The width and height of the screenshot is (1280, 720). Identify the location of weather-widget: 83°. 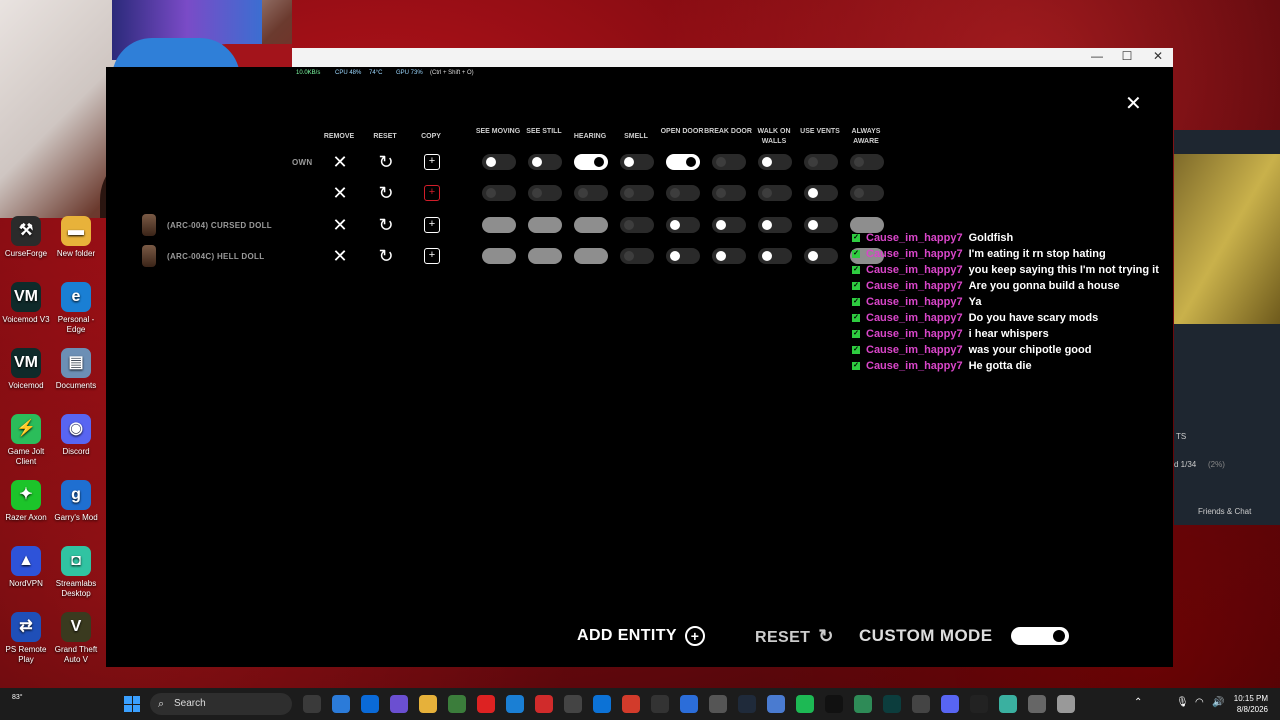
(17, 697).